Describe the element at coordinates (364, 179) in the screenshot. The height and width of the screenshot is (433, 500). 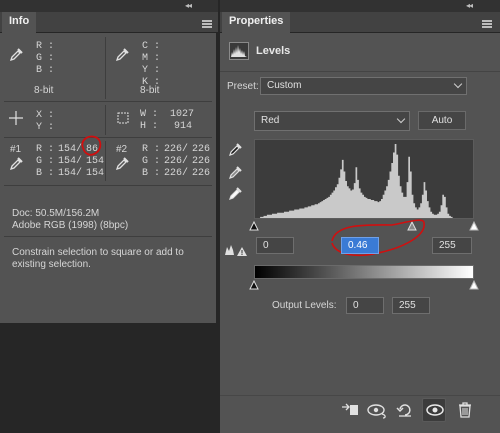
I see `histogram` at that location.